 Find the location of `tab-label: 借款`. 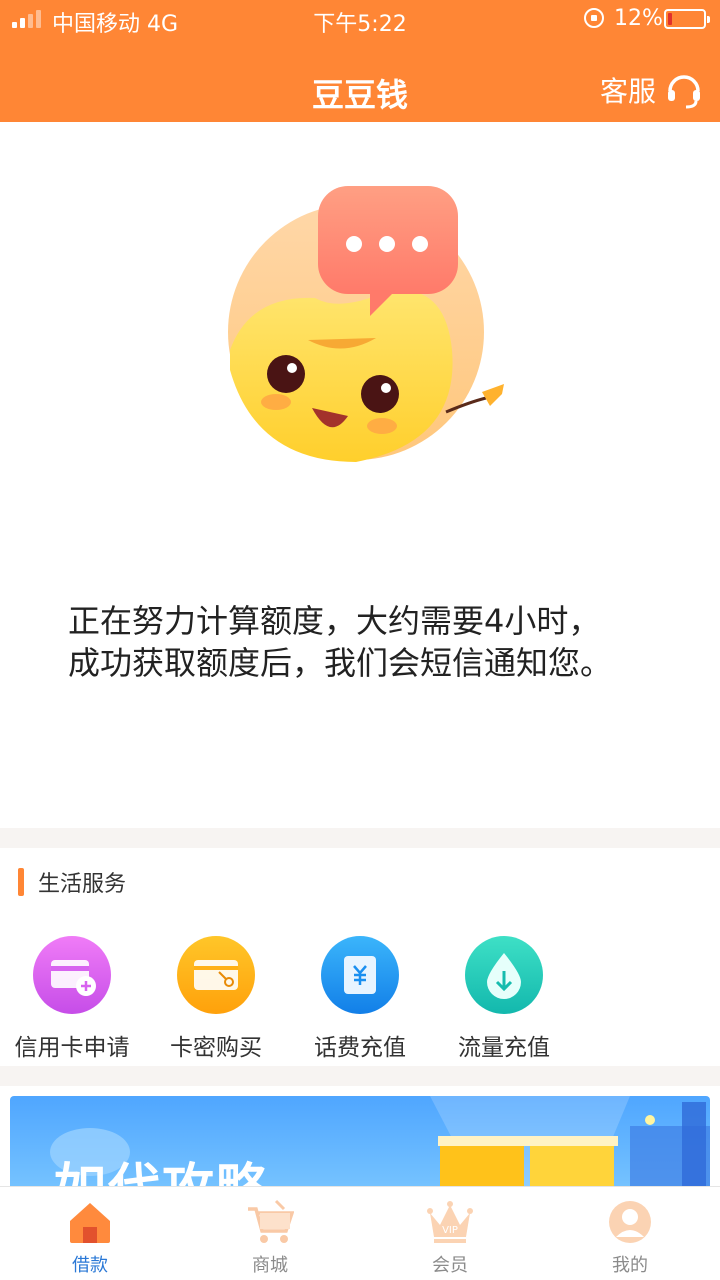

tab-label: 借款 is located at coordinates (90, 1265).